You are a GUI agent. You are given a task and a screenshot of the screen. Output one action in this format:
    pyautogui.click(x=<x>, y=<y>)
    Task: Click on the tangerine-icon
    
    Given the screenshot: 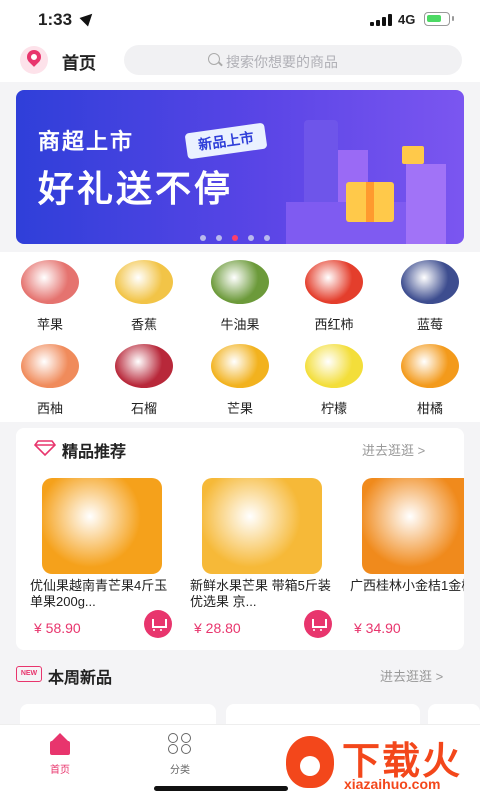 What is the action you would take?
    pyautogui.click(x=430, y=366)
    